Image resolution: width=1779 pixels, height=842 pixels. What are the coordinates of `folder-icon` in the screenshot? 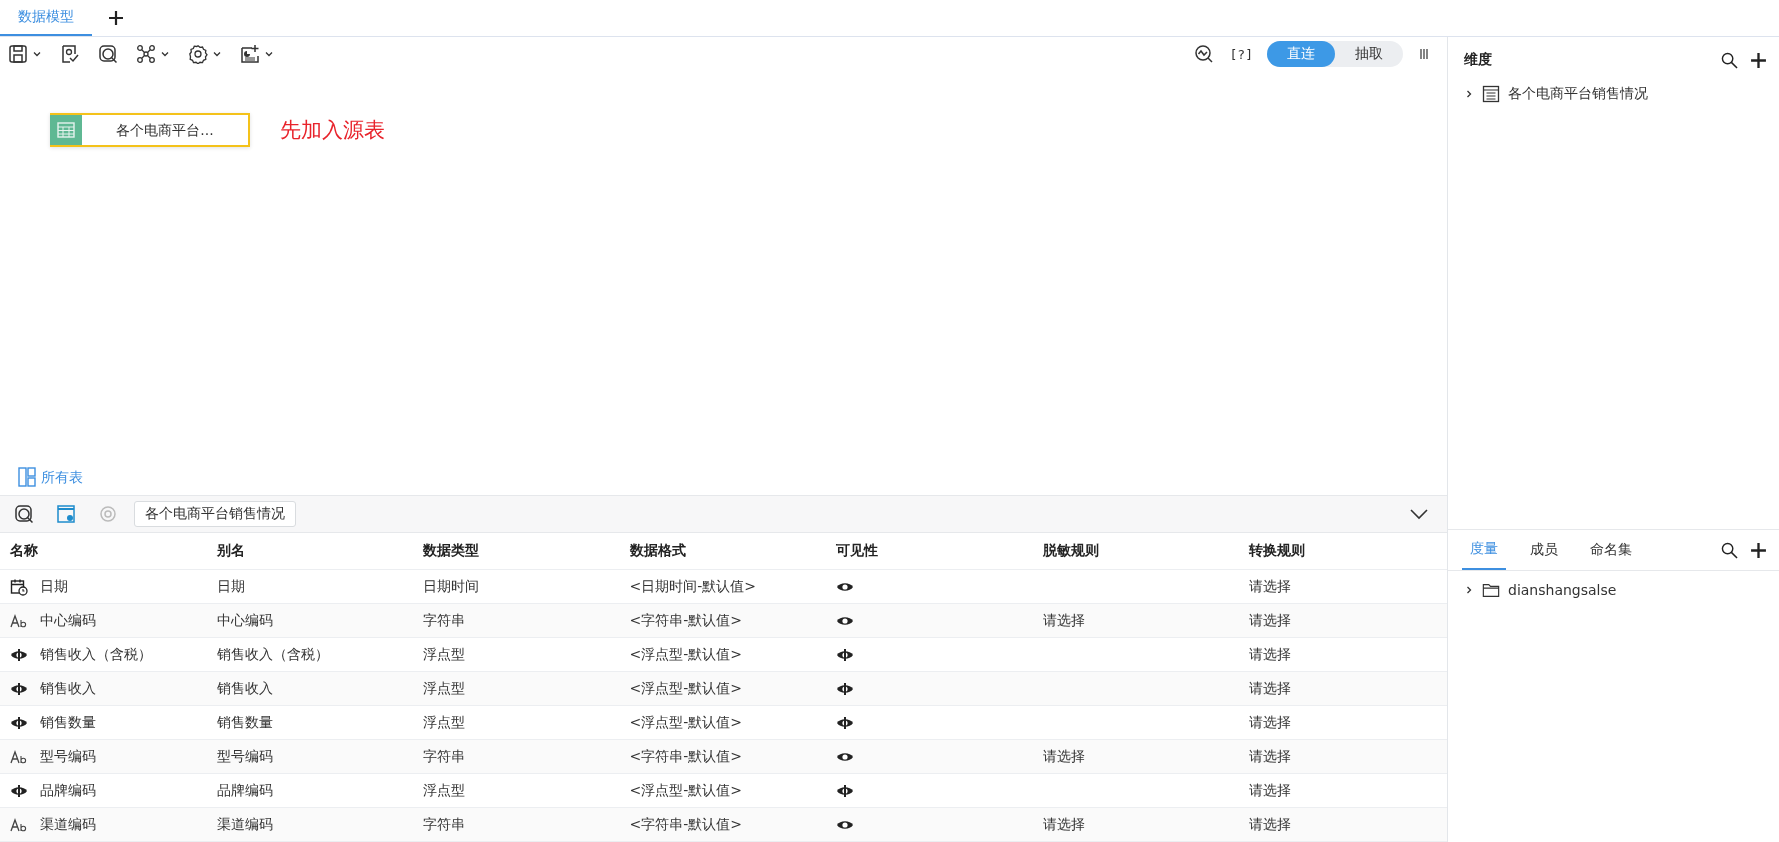 It's located at (1491, 590).